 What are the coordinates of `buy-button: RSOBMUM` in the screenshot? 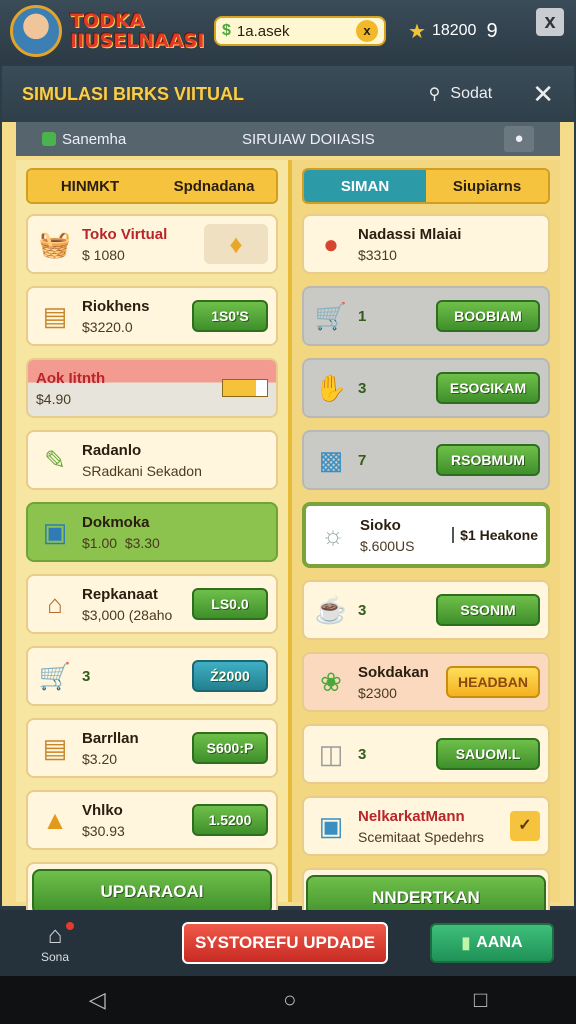 It's located at (488, 460).